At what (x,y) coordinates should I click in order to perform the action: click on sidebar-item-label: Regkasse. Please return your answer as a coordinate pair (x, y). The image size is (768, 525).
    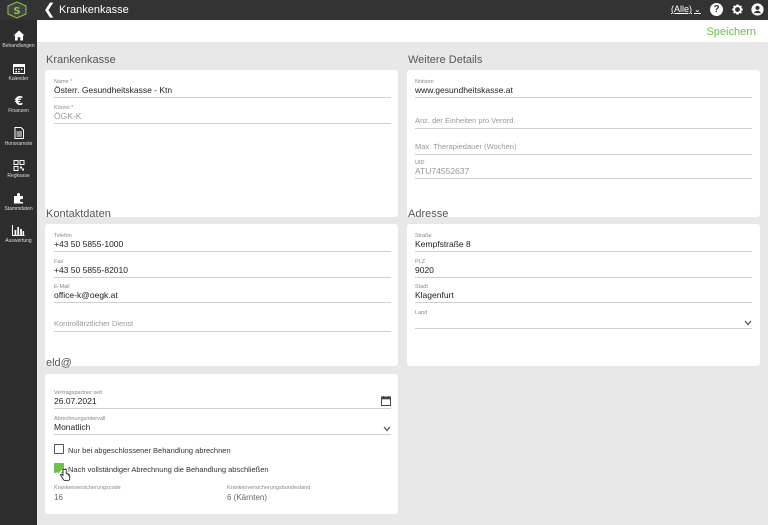
    Looking at the image, I should click on (18, 176).